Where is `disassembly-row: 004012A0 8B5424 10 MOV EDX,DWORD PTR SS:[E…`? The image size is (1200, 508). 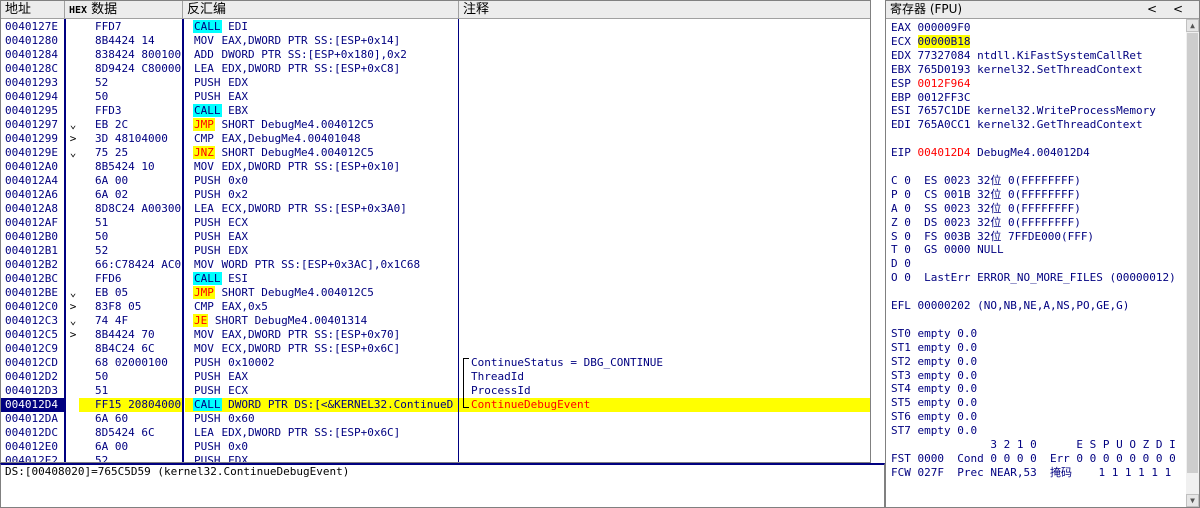 disassembly-row: 004012A0 8B5424 10 MOV EDX,DWORD PTR SS:[E… is located at coordinates (435, 167).